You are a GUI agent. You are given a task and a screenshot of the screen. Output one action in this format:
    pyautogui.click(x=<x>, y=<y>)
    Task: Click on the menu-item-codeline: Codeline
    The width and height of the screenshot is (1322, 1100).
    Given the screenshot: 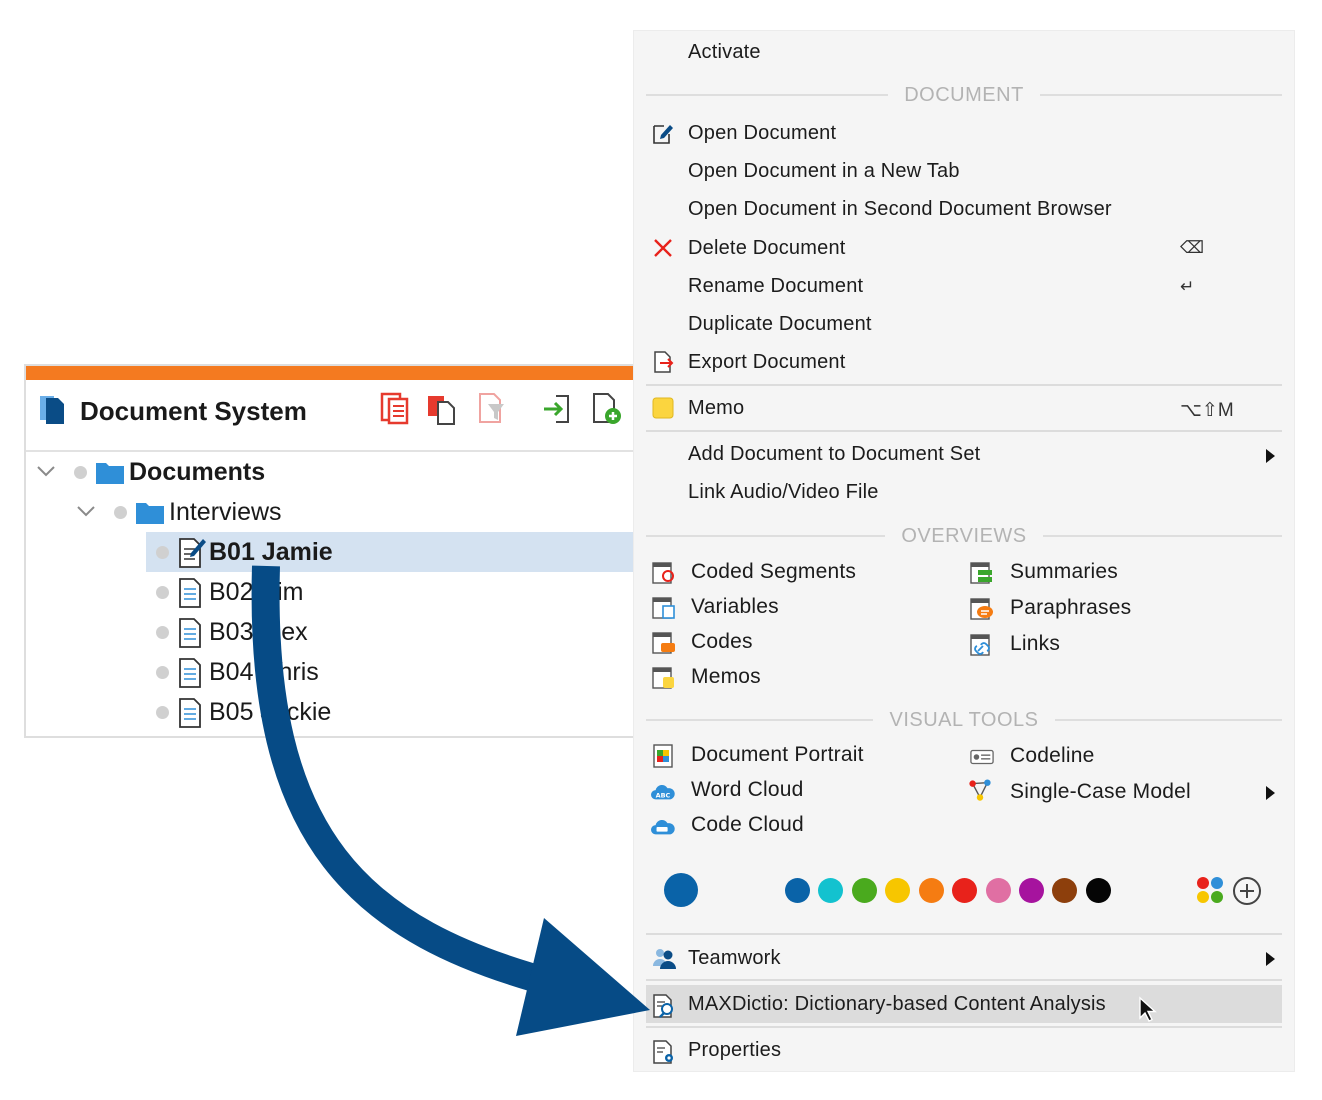 What is the action you would take?
    pyautogui.click(x=1052, y=756)
    